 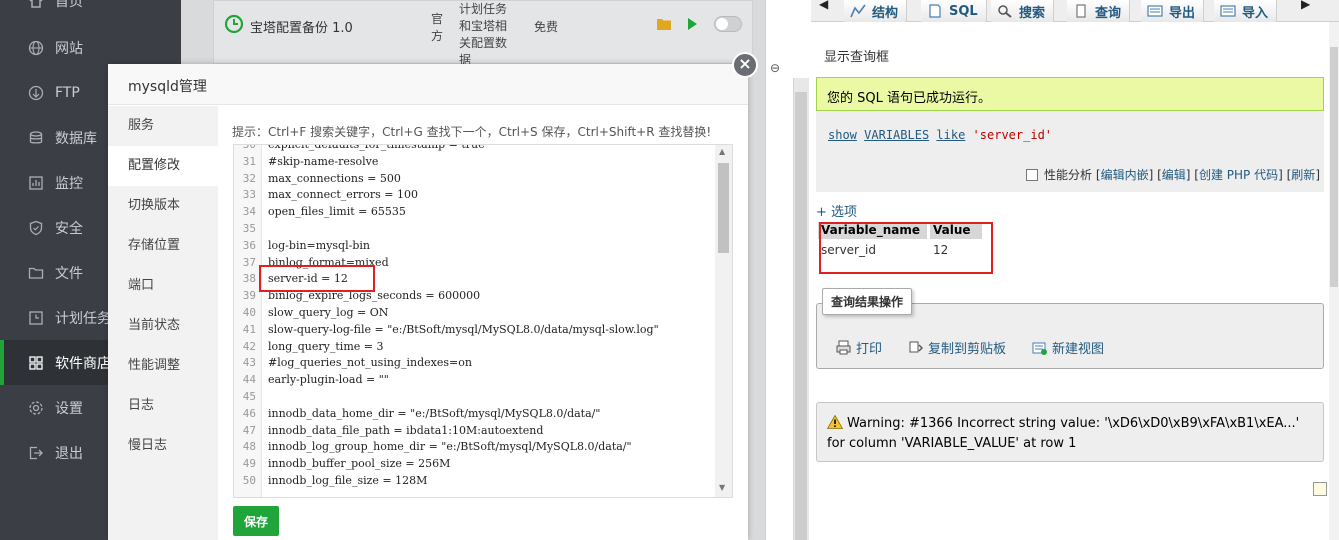 I want to click on dialog-menu: 服务 配置修改 切换版本 存储位置 端口 当前状态 性能调整 日志 慢日志, so click(x=163, y=323).